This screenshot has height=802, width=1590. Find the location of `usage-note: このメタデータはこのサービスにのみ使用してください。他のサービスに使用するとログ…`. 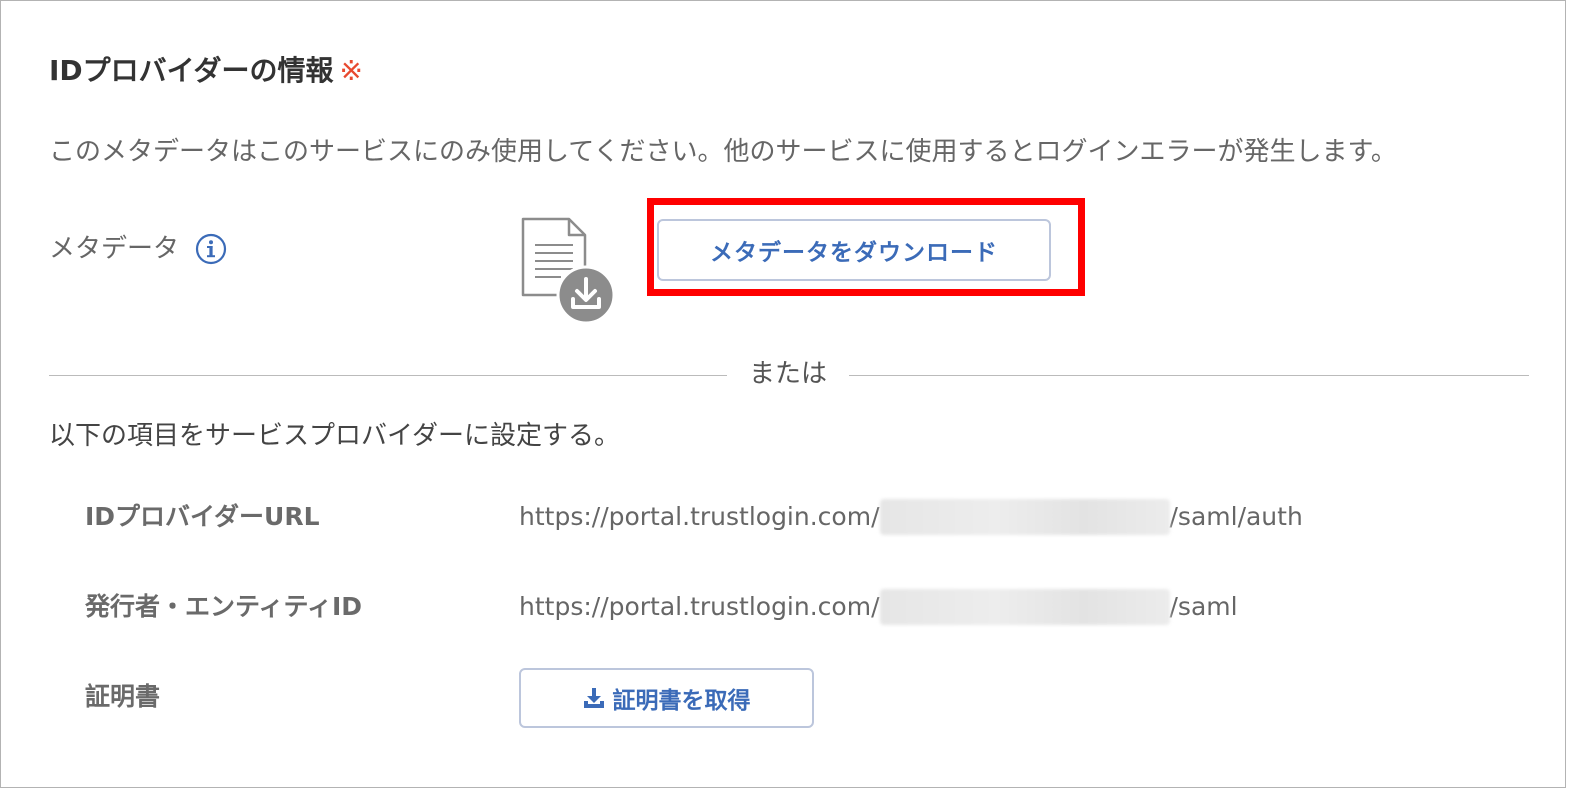

usage-note: このメタデータはこのサービスにのみ使用してください。他のサービスに使用するとログ… is located at coordinates (723, 152).